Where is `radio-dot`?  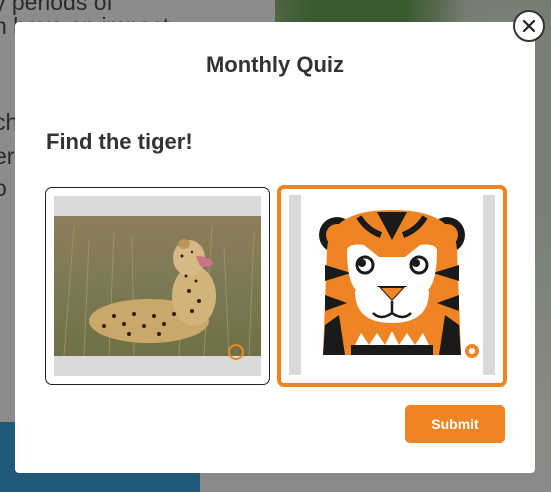 radio-dot is located at coordinates (472, 351).